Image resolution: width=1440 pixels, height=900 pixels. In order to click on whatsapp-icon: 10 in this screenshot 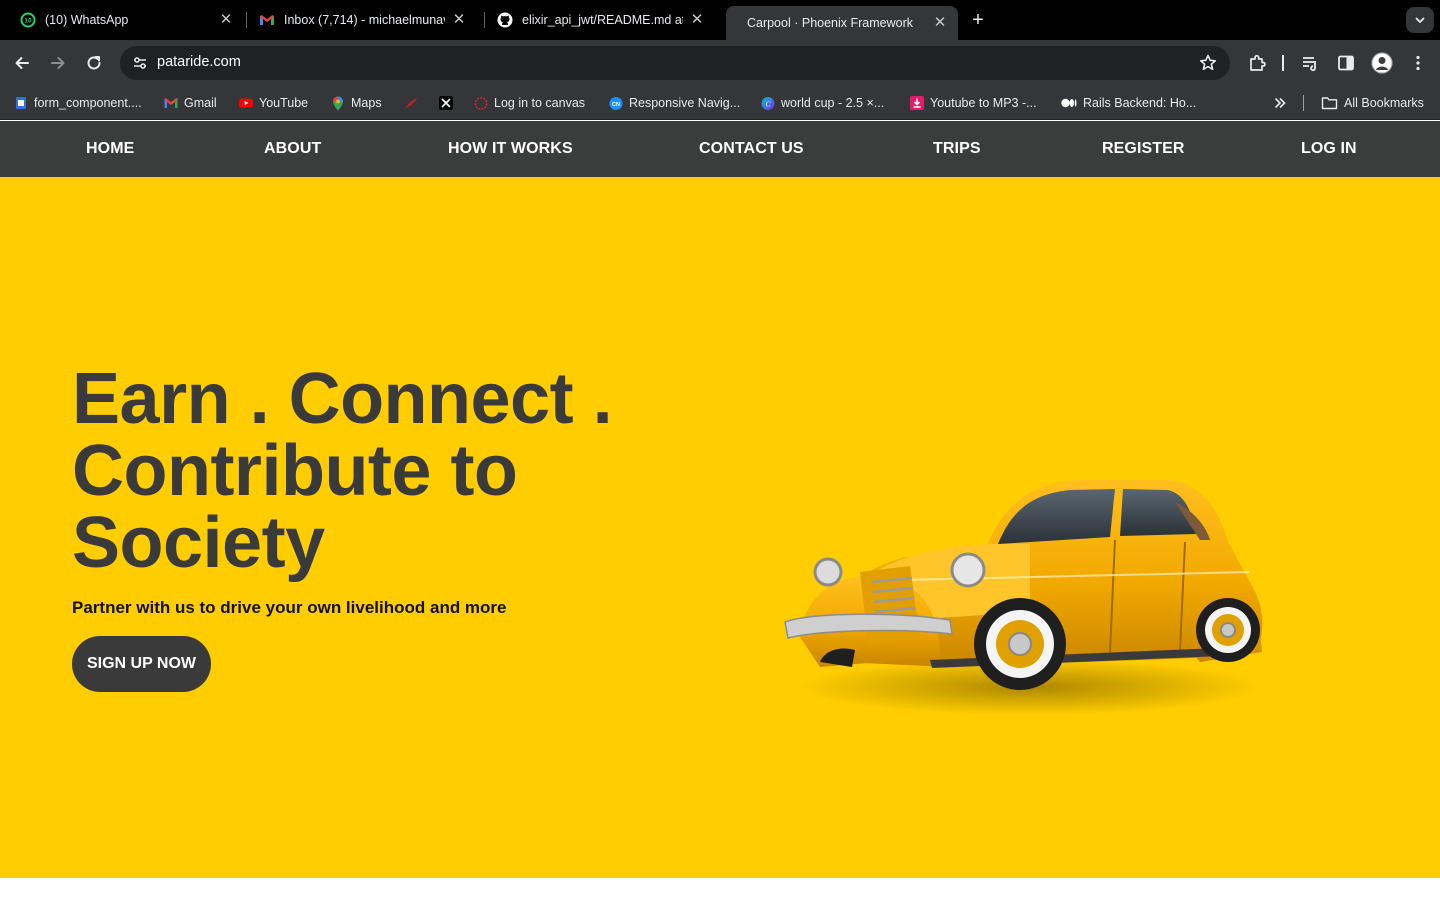, I will do `click(28, 20)`.